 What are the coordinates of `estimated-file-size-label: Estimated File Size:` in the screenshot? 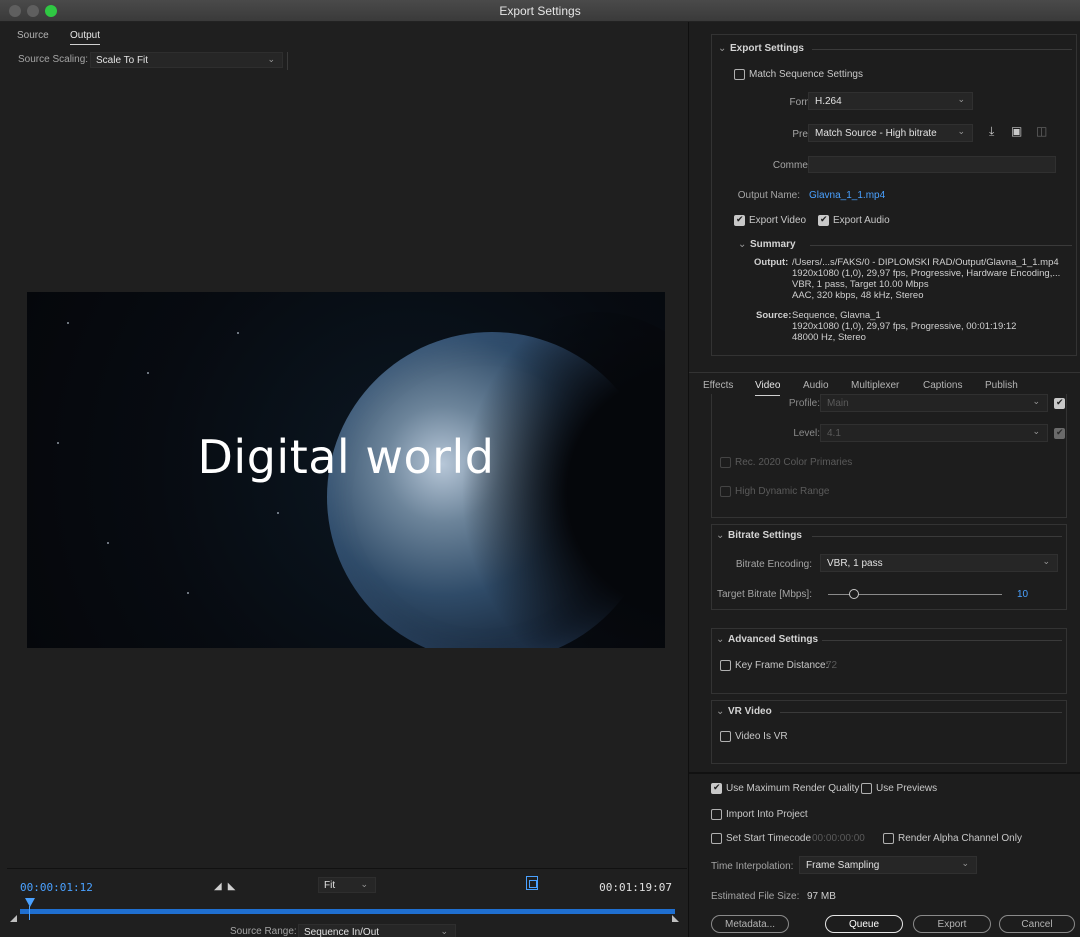 It's located at (755, 896).